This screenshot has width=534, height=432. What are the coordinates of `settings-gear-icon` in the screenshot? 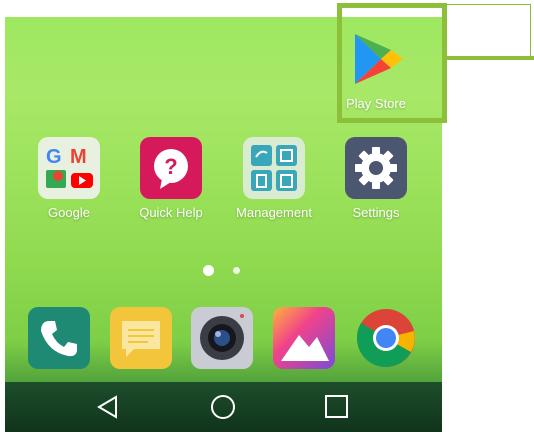 It's located at (376, 168).